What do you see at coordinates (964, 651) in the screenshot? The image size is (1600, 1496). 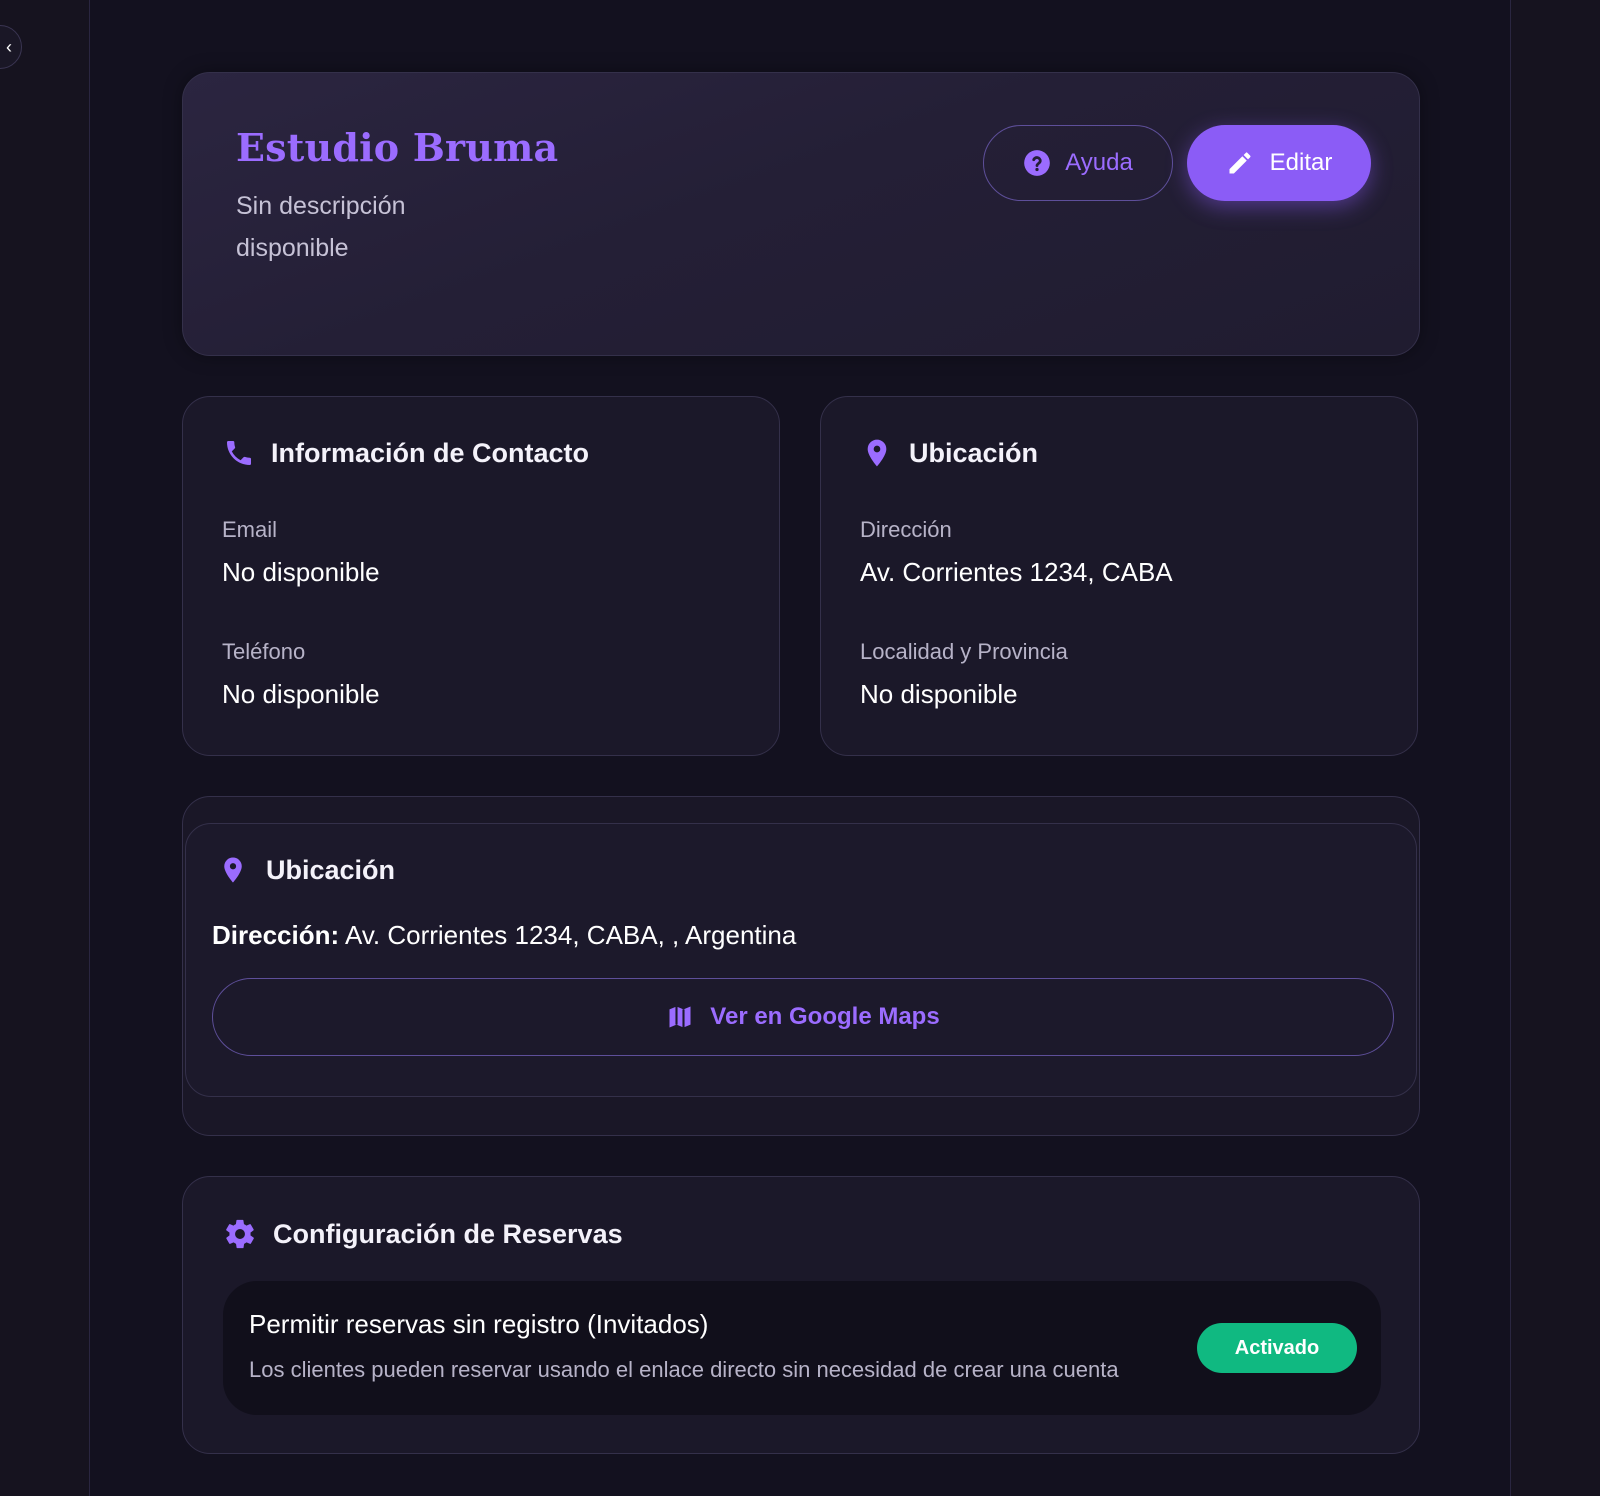 I see `locality-label: Localidad y Provincia` at bounding box center [964, 651].